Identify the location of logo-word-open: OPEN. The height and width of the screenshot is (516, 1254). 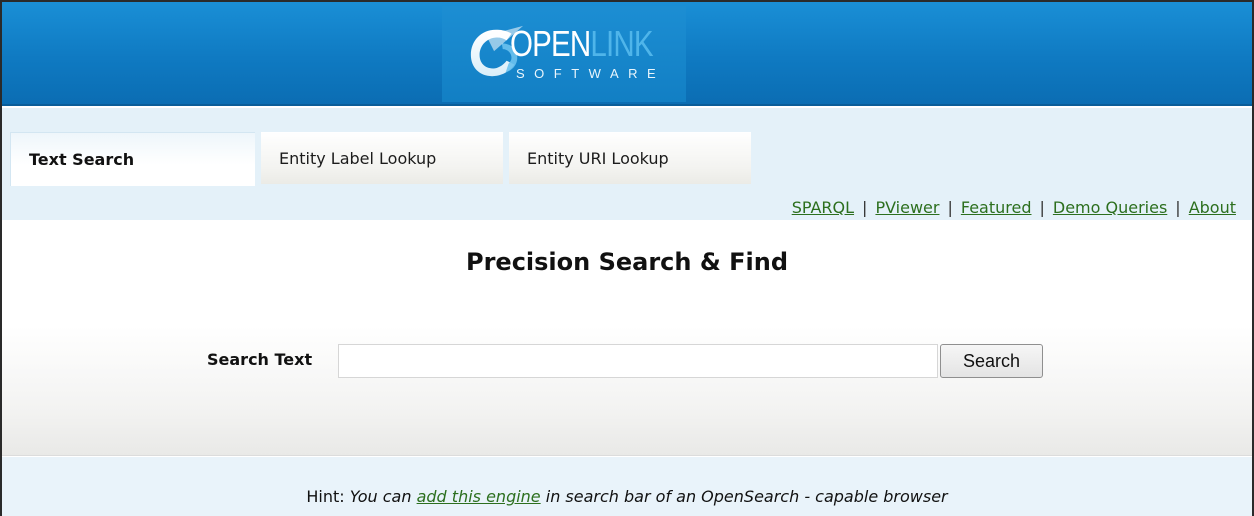
(550, 43).